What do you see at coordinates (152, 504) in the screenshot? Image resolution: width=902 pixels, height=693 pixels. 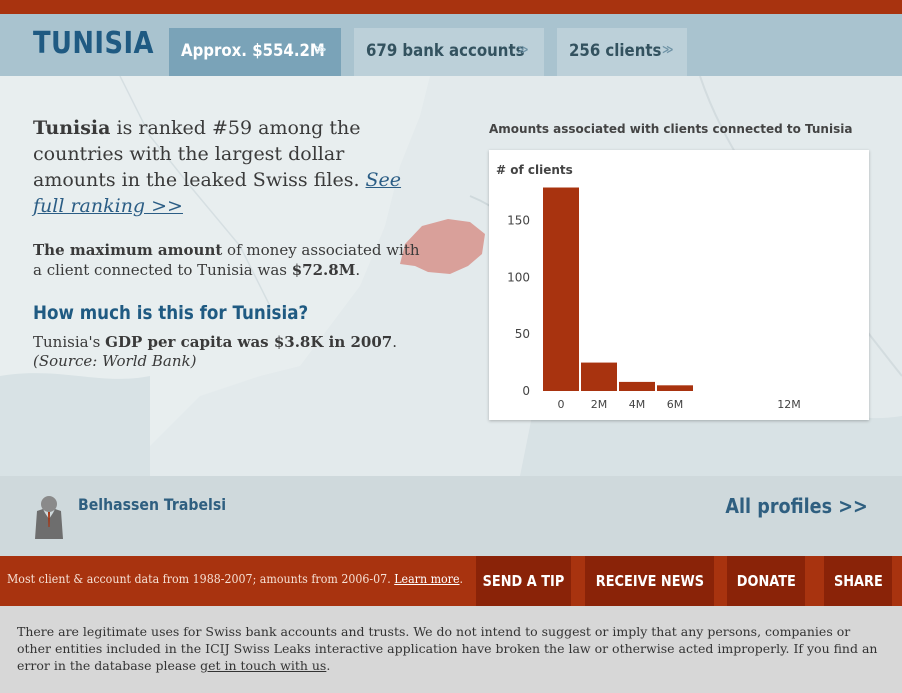 I see `profile-name-link: Belhassen Trabelsi` at bounding box center [152, 504].